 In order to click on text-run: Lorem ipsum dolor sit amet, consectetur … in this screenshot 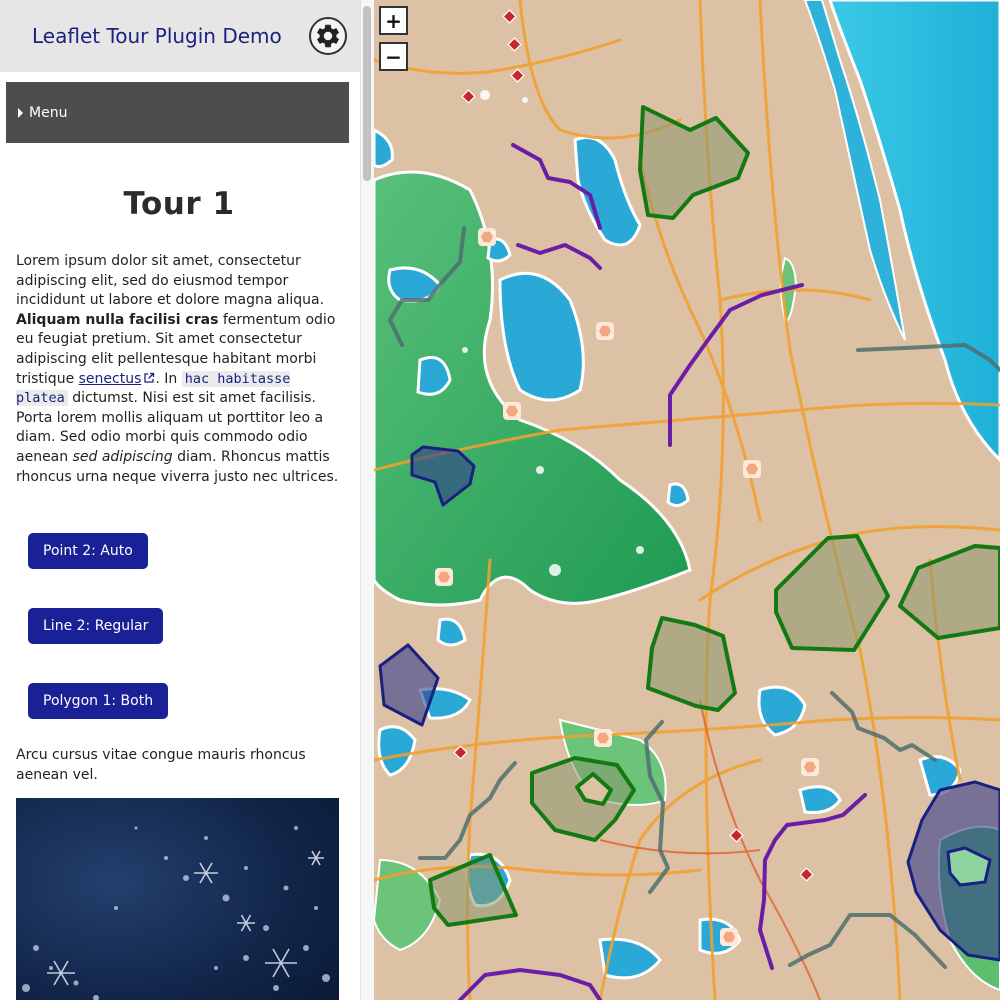, I will do `click(170, 281)`.